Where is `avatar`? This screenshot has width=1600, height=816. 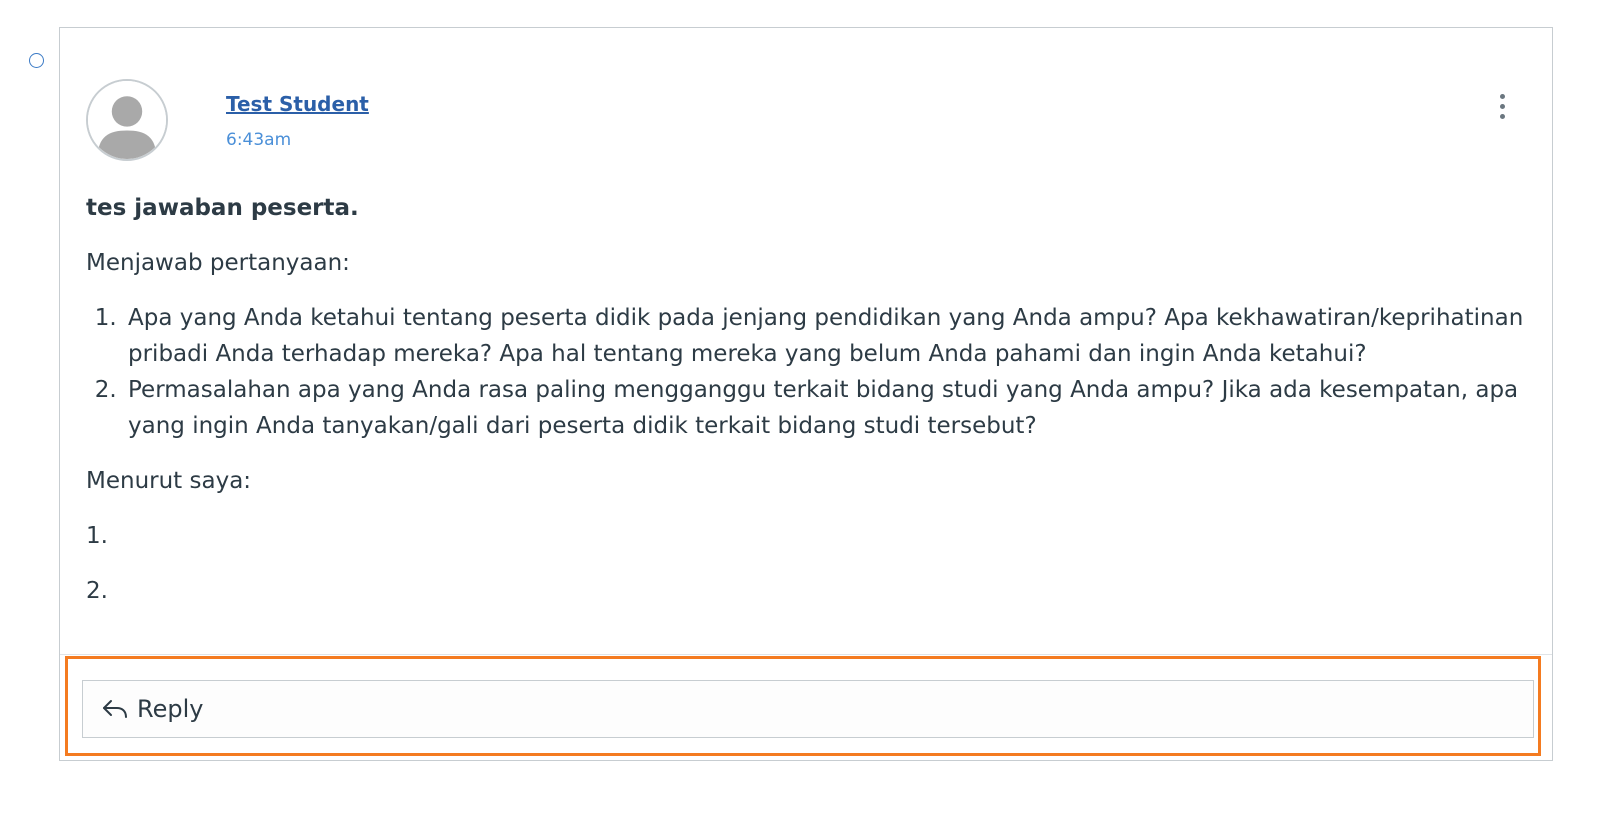
avatar is located at coordinates (127, 120).